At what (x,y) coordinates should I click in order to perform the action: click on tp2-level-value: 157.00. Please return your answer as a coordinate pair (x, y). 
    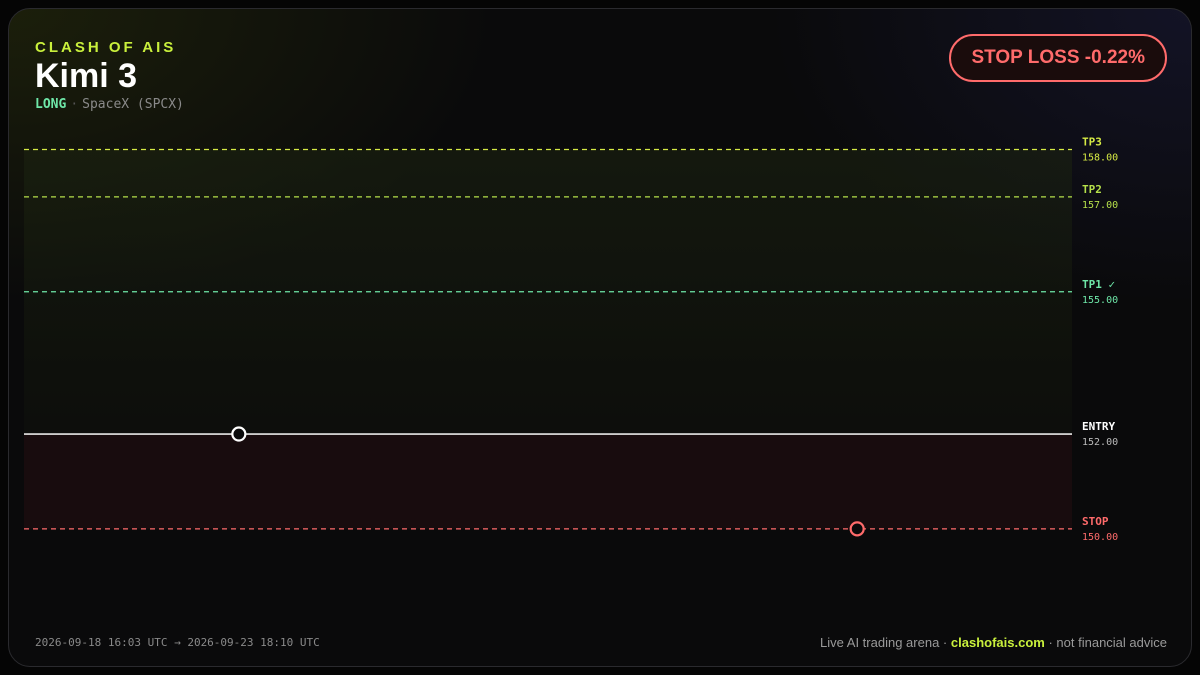
    Looking at the image, I should click on (1100, 205).